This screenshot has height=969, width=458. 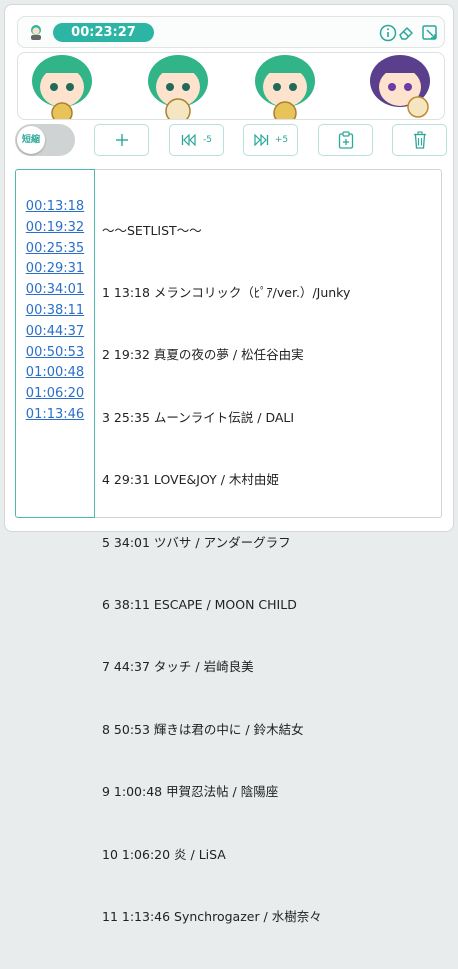 I want to click on add-button, so click(x=121, y=140).